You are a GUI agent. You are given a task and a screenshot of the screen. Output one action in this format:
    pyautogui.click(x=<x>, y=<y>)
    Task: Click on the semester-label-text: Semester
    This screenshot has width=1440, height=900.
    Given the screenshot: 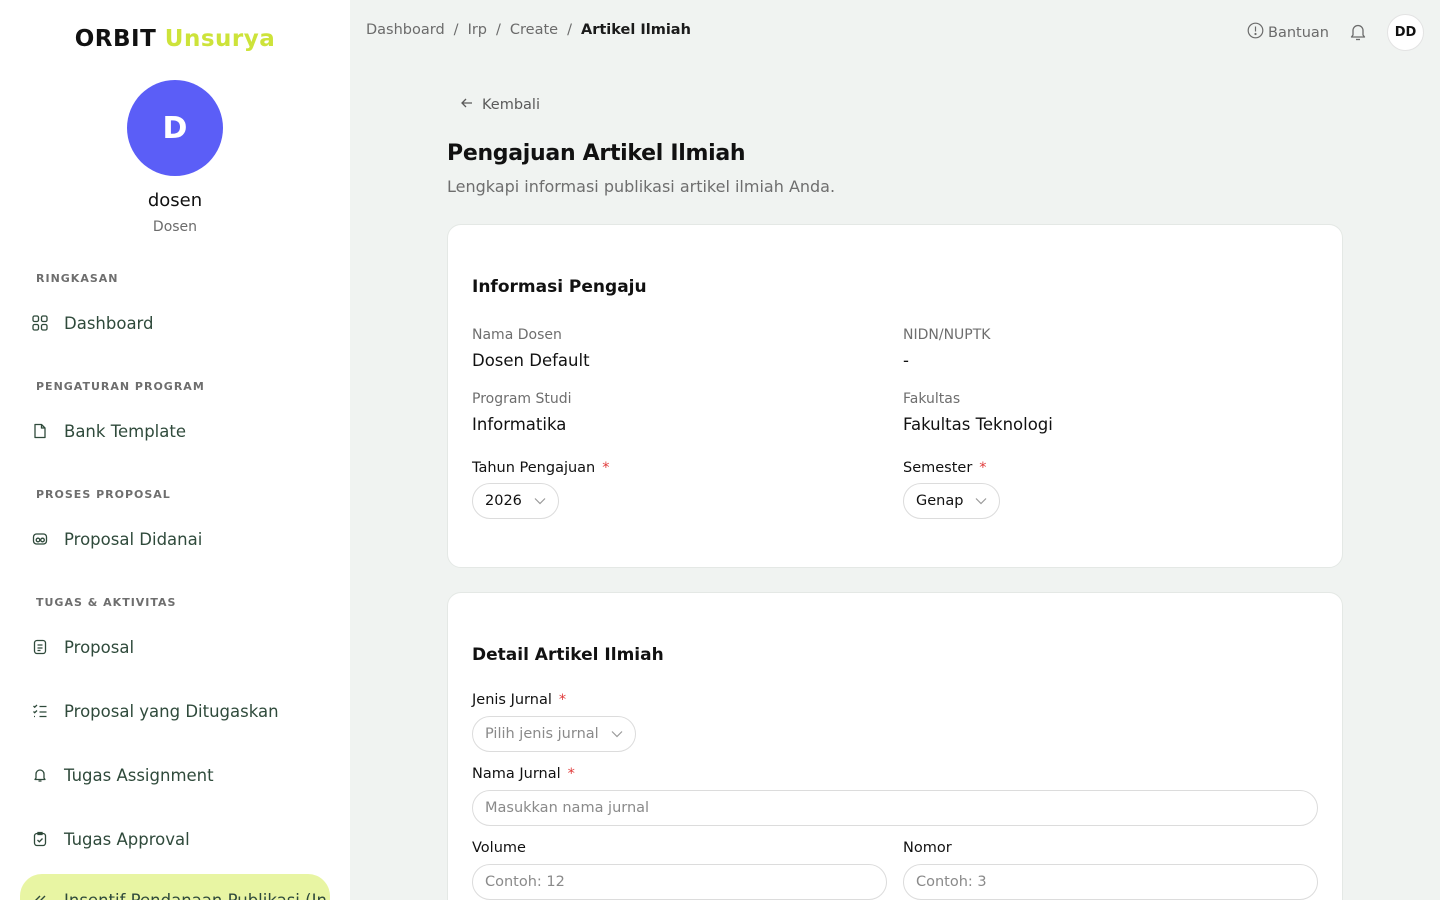 What is the action you would take?
    pyautogui.click(x=938, y=468)
    